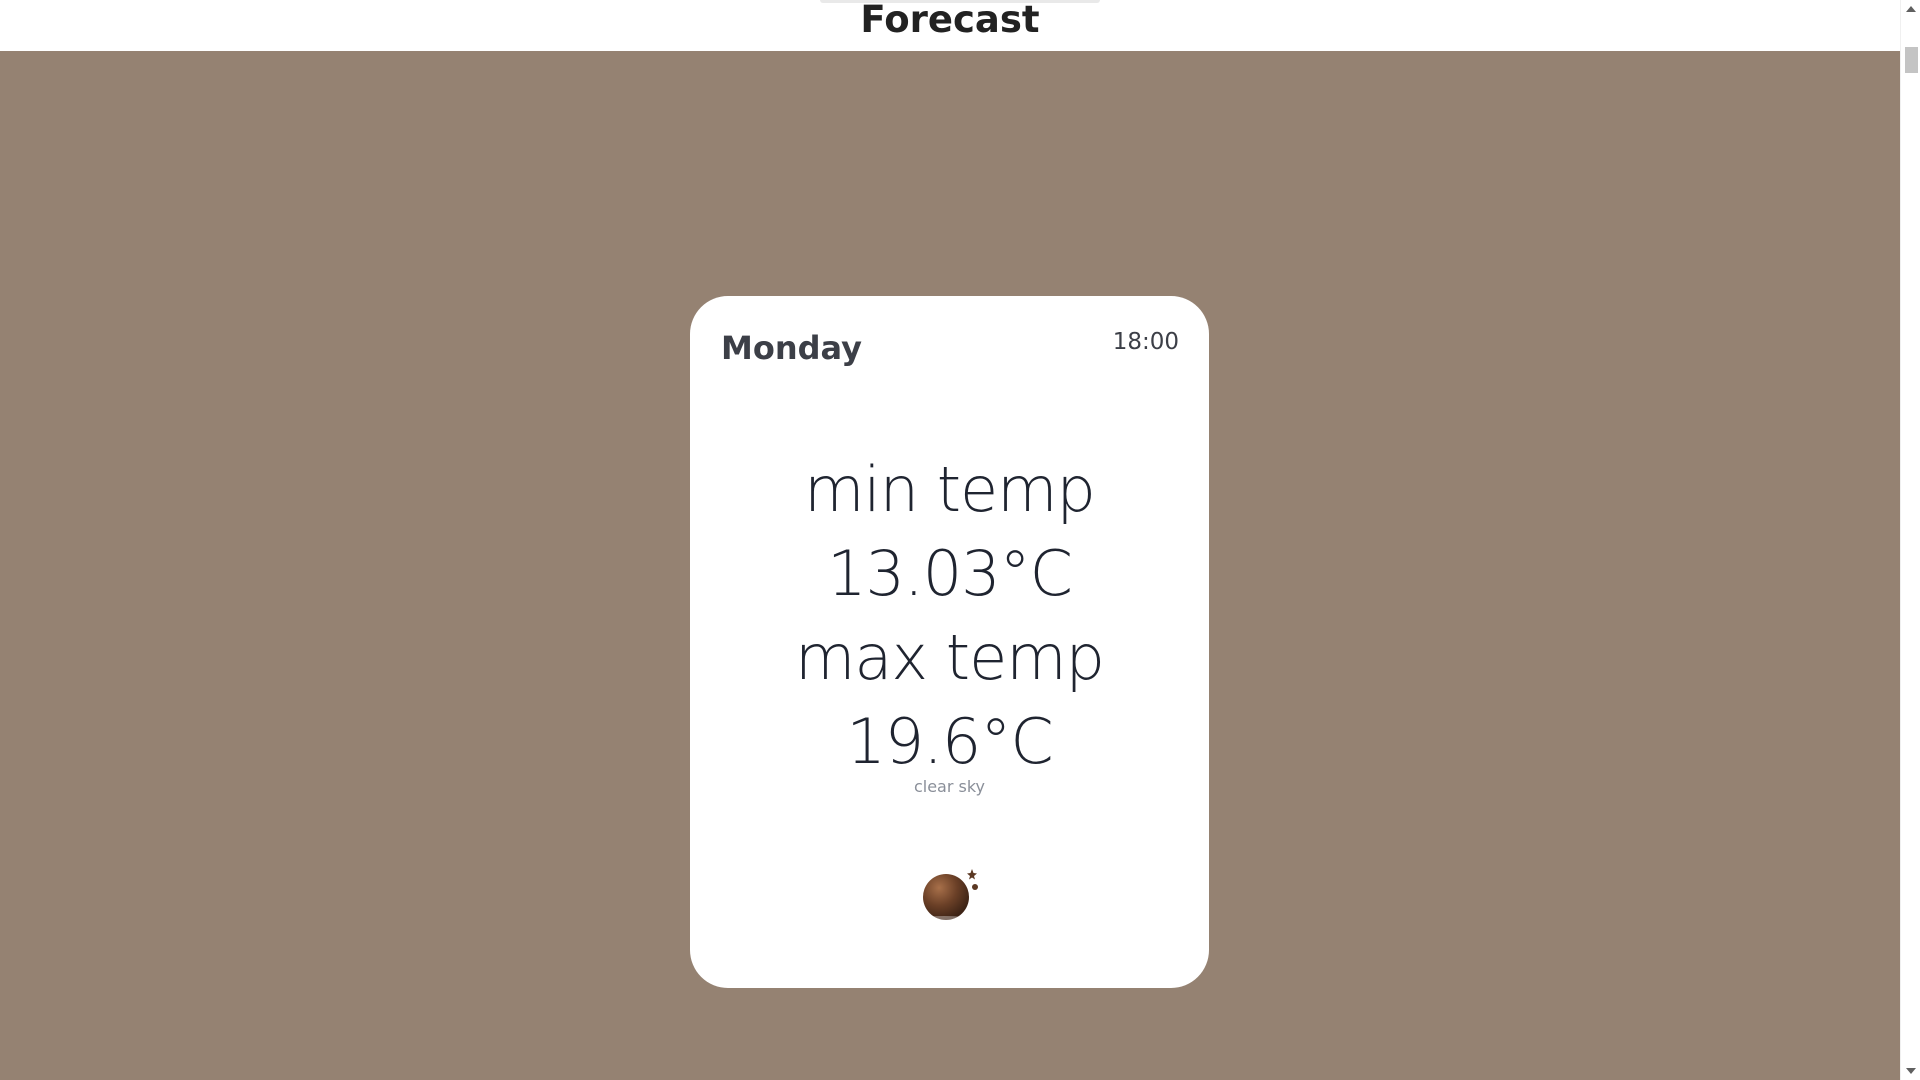 The image size is (1920, 1080). I want to click on clear-night-icon, so click(950, 894).